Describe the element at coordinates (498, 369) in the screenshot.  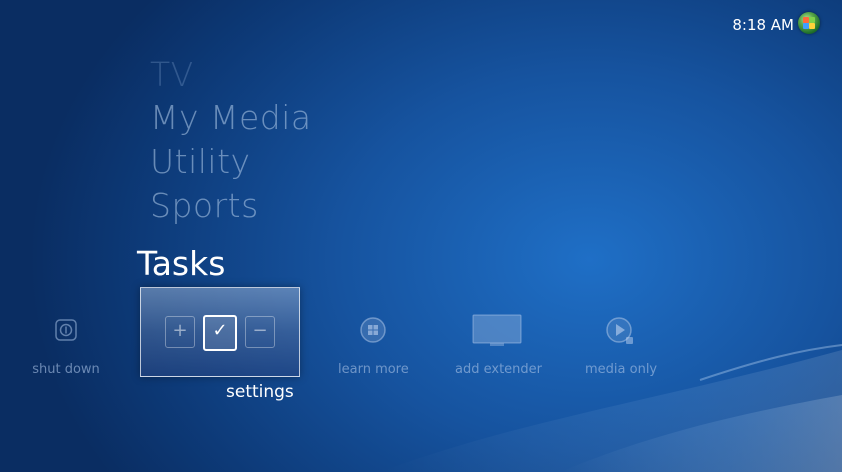
I see `task-label: add extender` at that location.